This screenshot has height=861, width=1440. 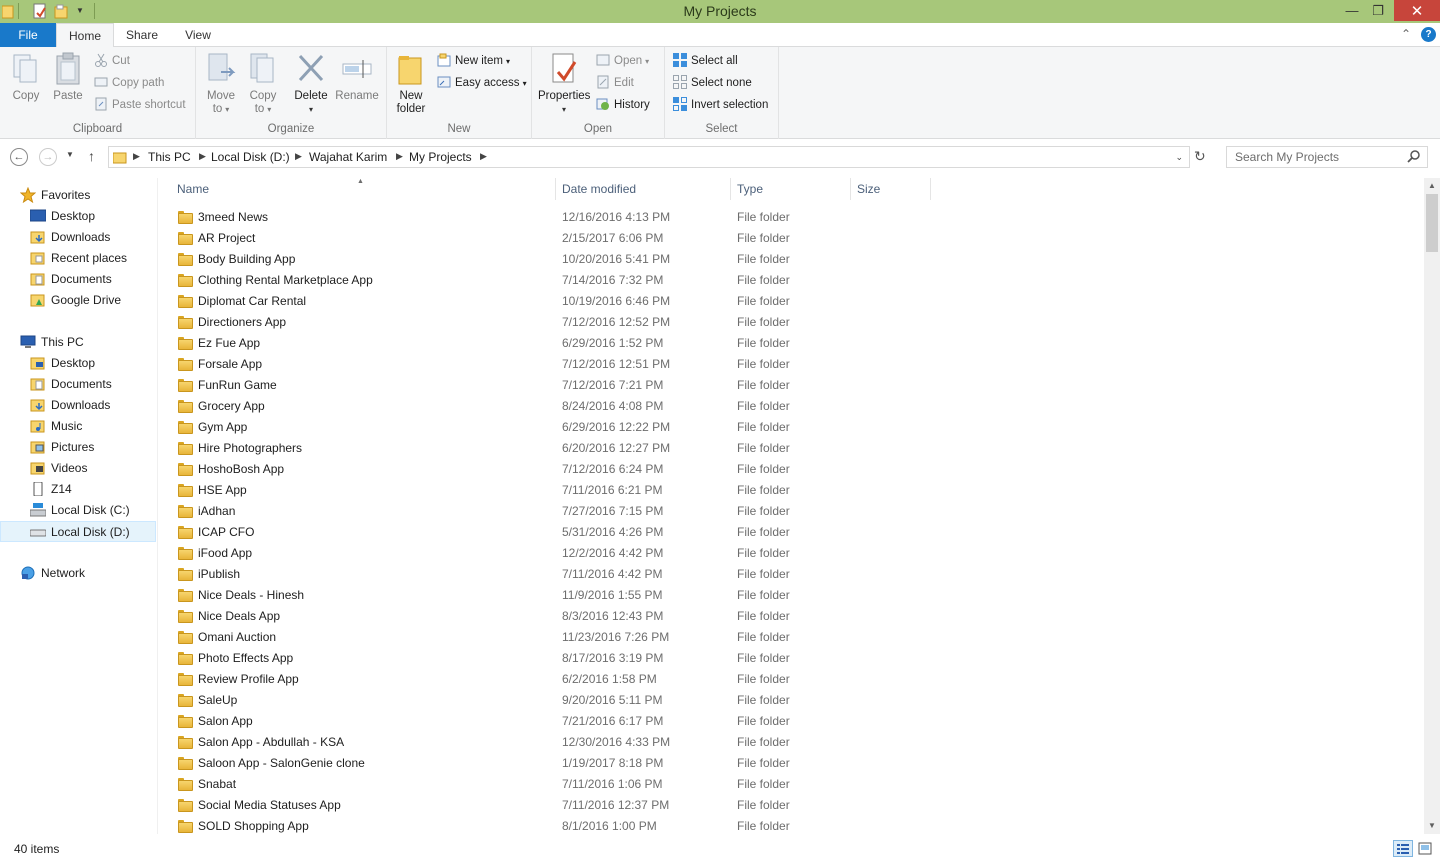 I want to click on breadcrumb-wajahat-karim: Wajahat Karim, so click(x=348, y=157).